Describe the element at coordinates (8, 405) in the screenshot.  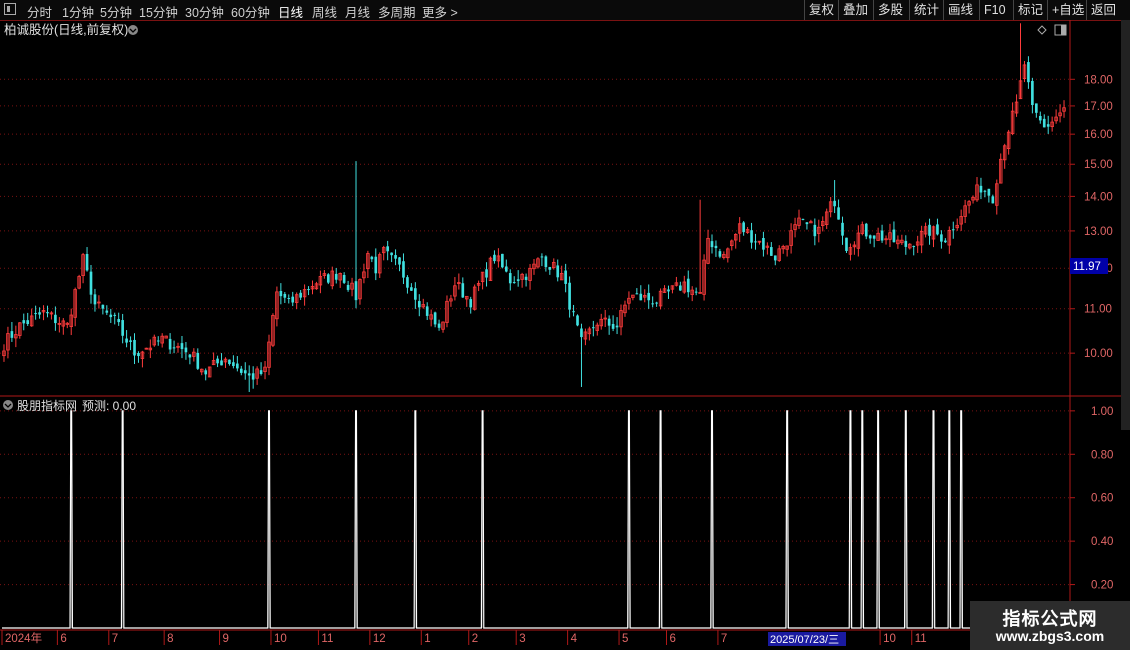
I see `indicator-dropdown-icon` at that location.